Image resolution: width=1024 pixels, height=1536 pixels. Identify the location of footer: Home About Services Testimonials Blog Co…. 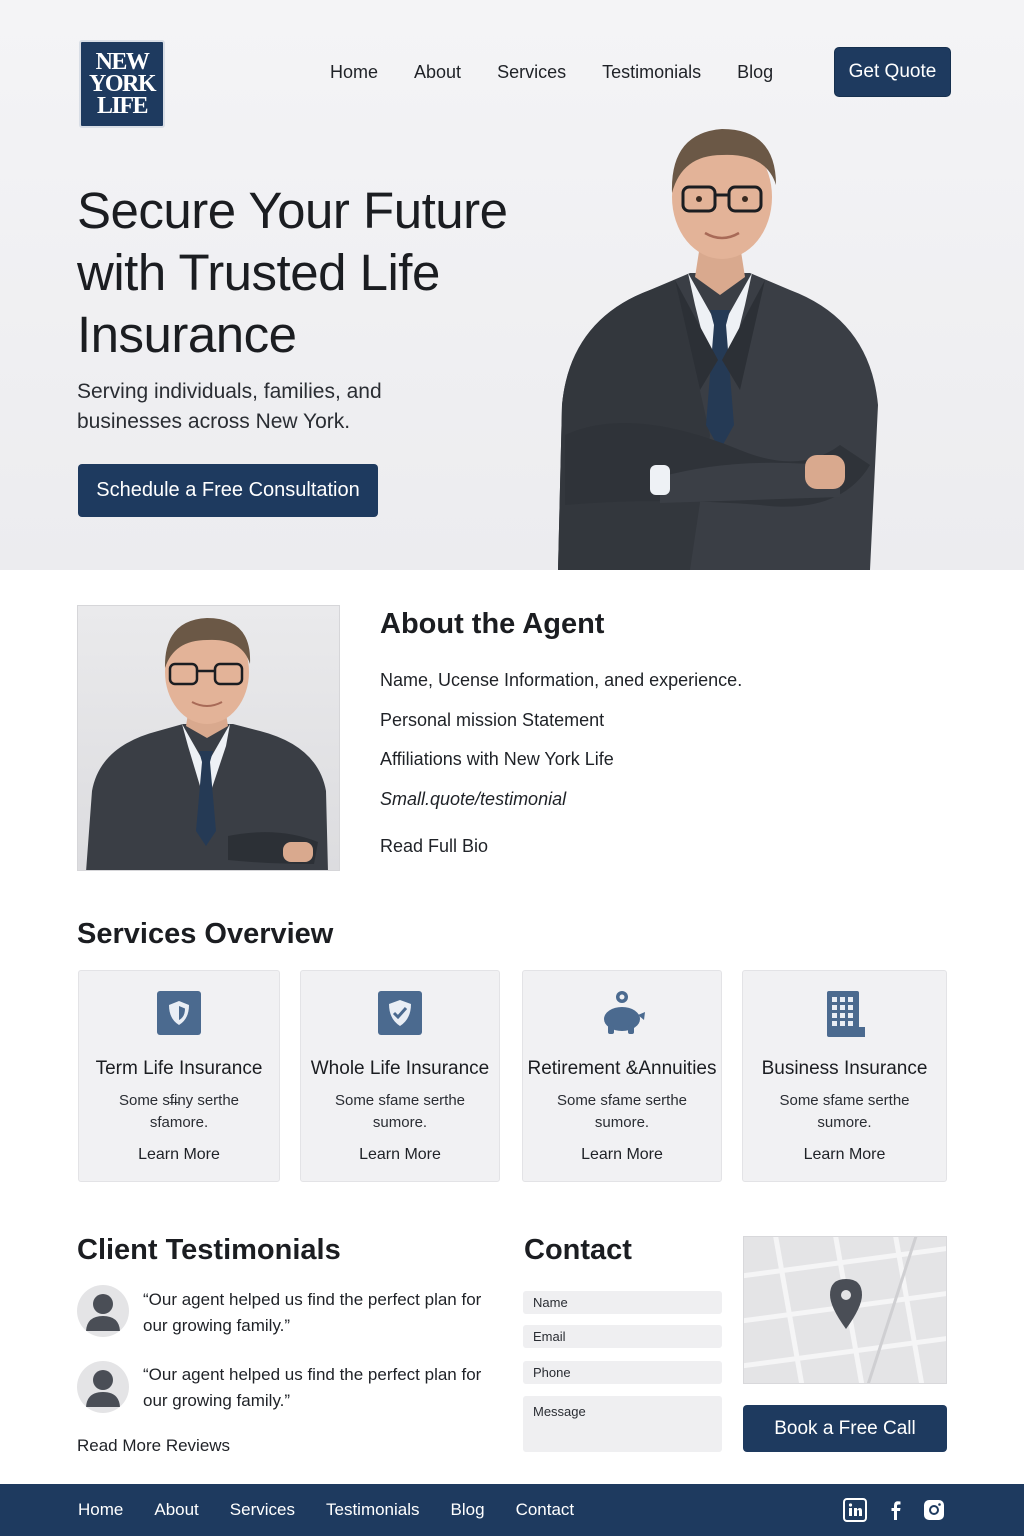
(512, 1510).